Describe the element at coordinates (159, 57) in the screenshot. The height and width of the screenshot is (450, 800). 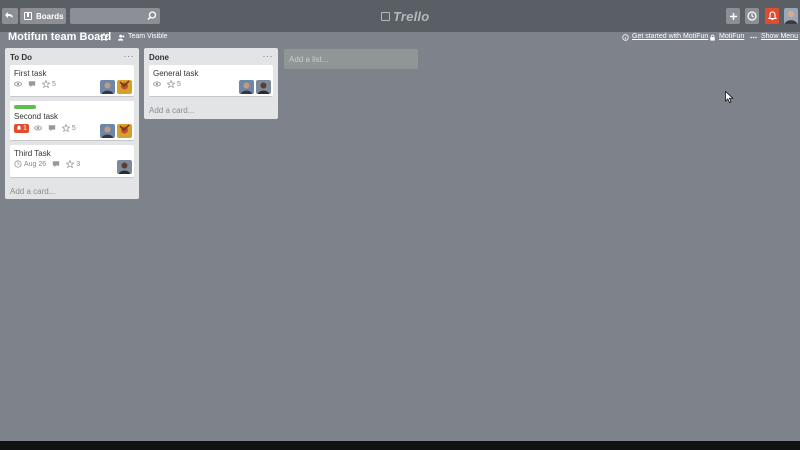
I see `list-title: Done` at that location.